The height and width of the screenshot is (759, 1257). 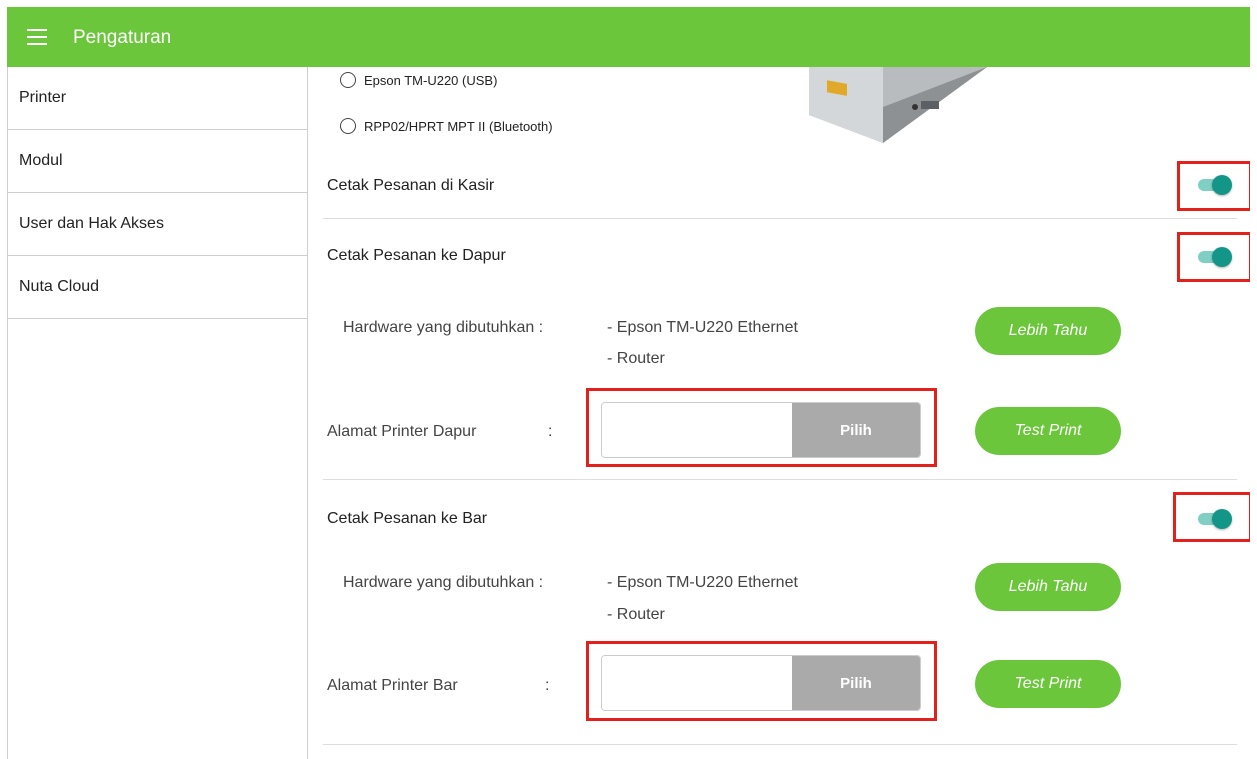 I want to click on bar-hardware-label: Hardware yang dibutuhkan :, so click(x=443, y=582).